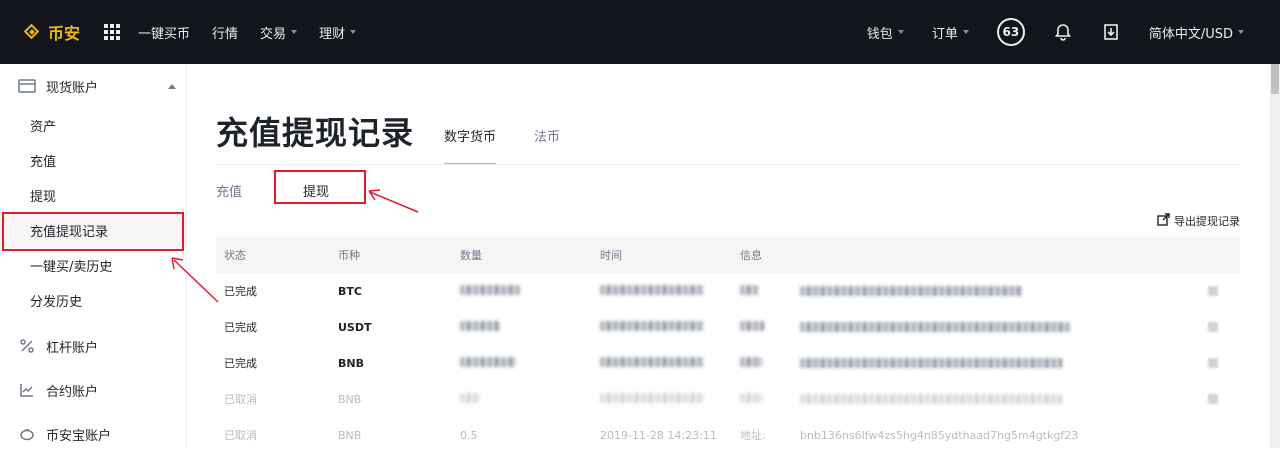 Image resolution: width=1280 pixels, height=456 pixels. What do you see at coordinates (471, 255) in the screenshot?
I see `column-header: 数量` at bounding box center [471, 255].